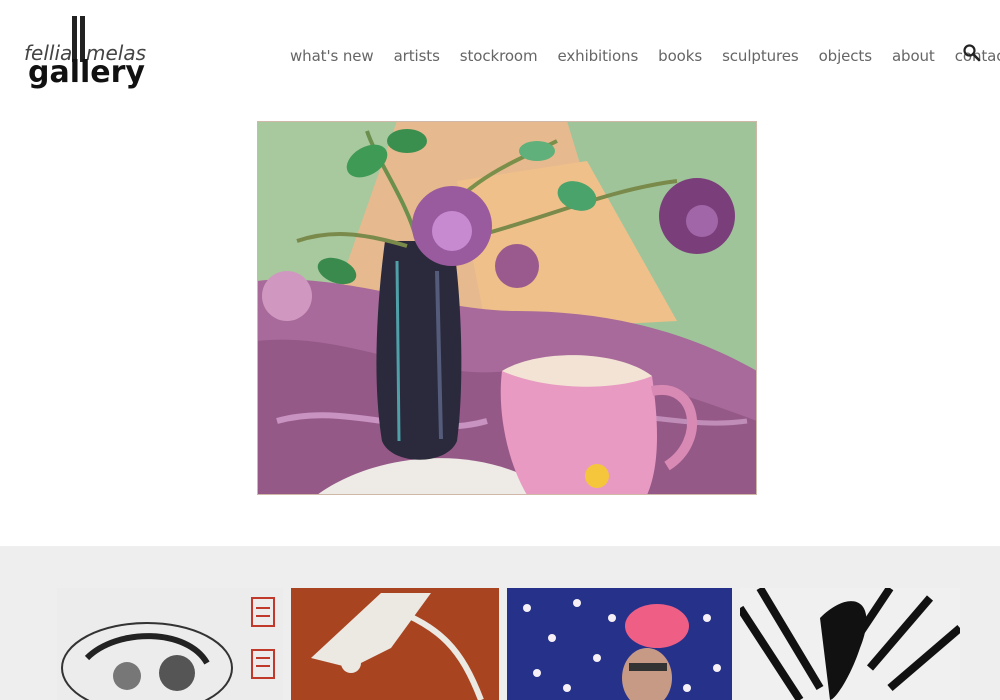 This screenshot has width=1000, height=700. Describe the element at coordinates (417, 56) in the screenshot. I see `nav-artists: artists` at that location.